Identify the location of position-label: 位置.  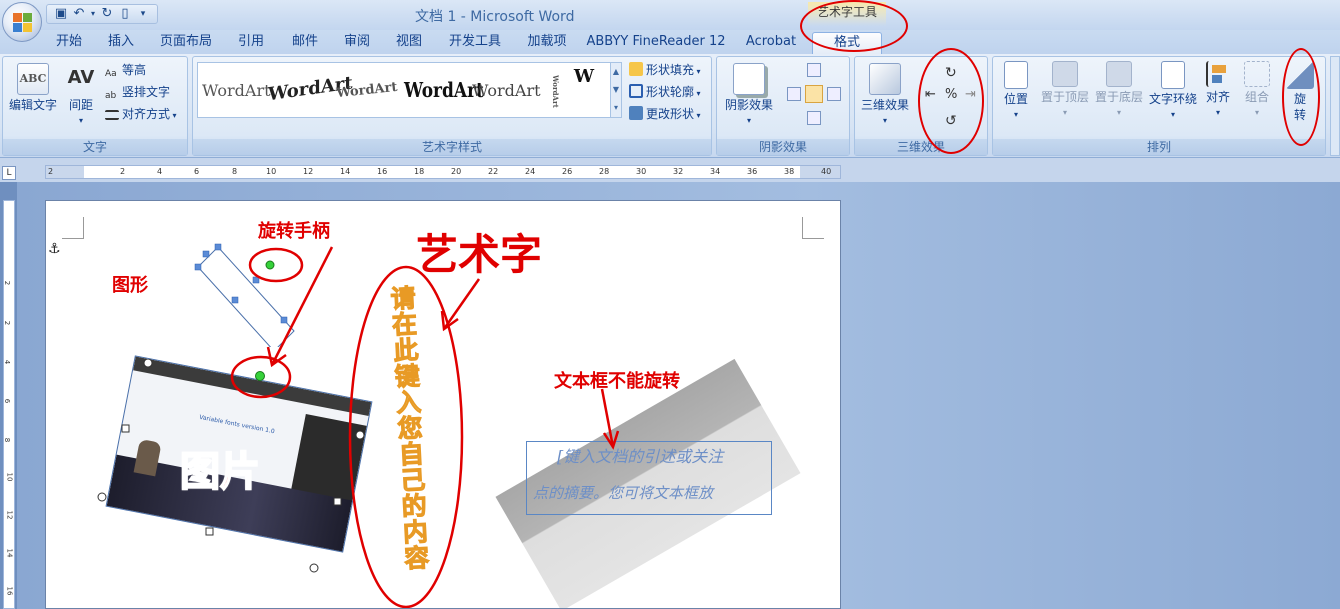
(1015, 99).